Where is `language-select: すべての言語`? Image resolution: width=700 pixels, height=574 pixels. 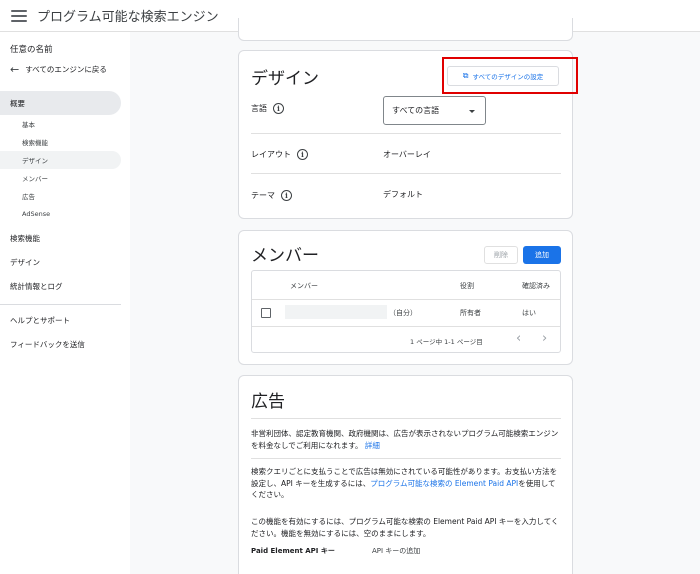 language-select: すべての言語 is located at coordinates (434, 110).